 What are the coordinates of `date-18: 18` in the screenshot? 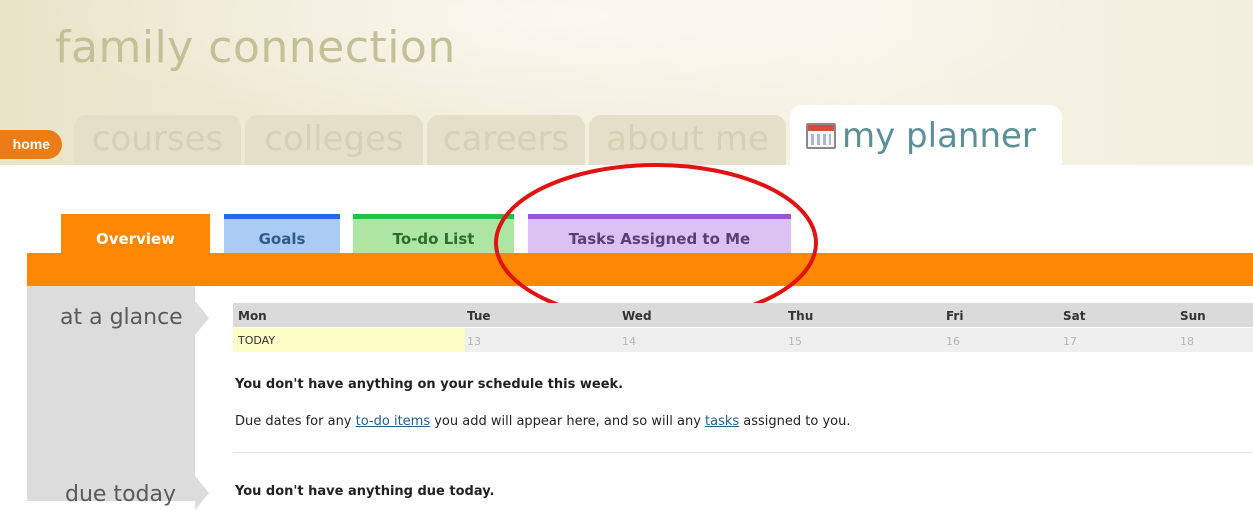 It's located at (1187, 341).